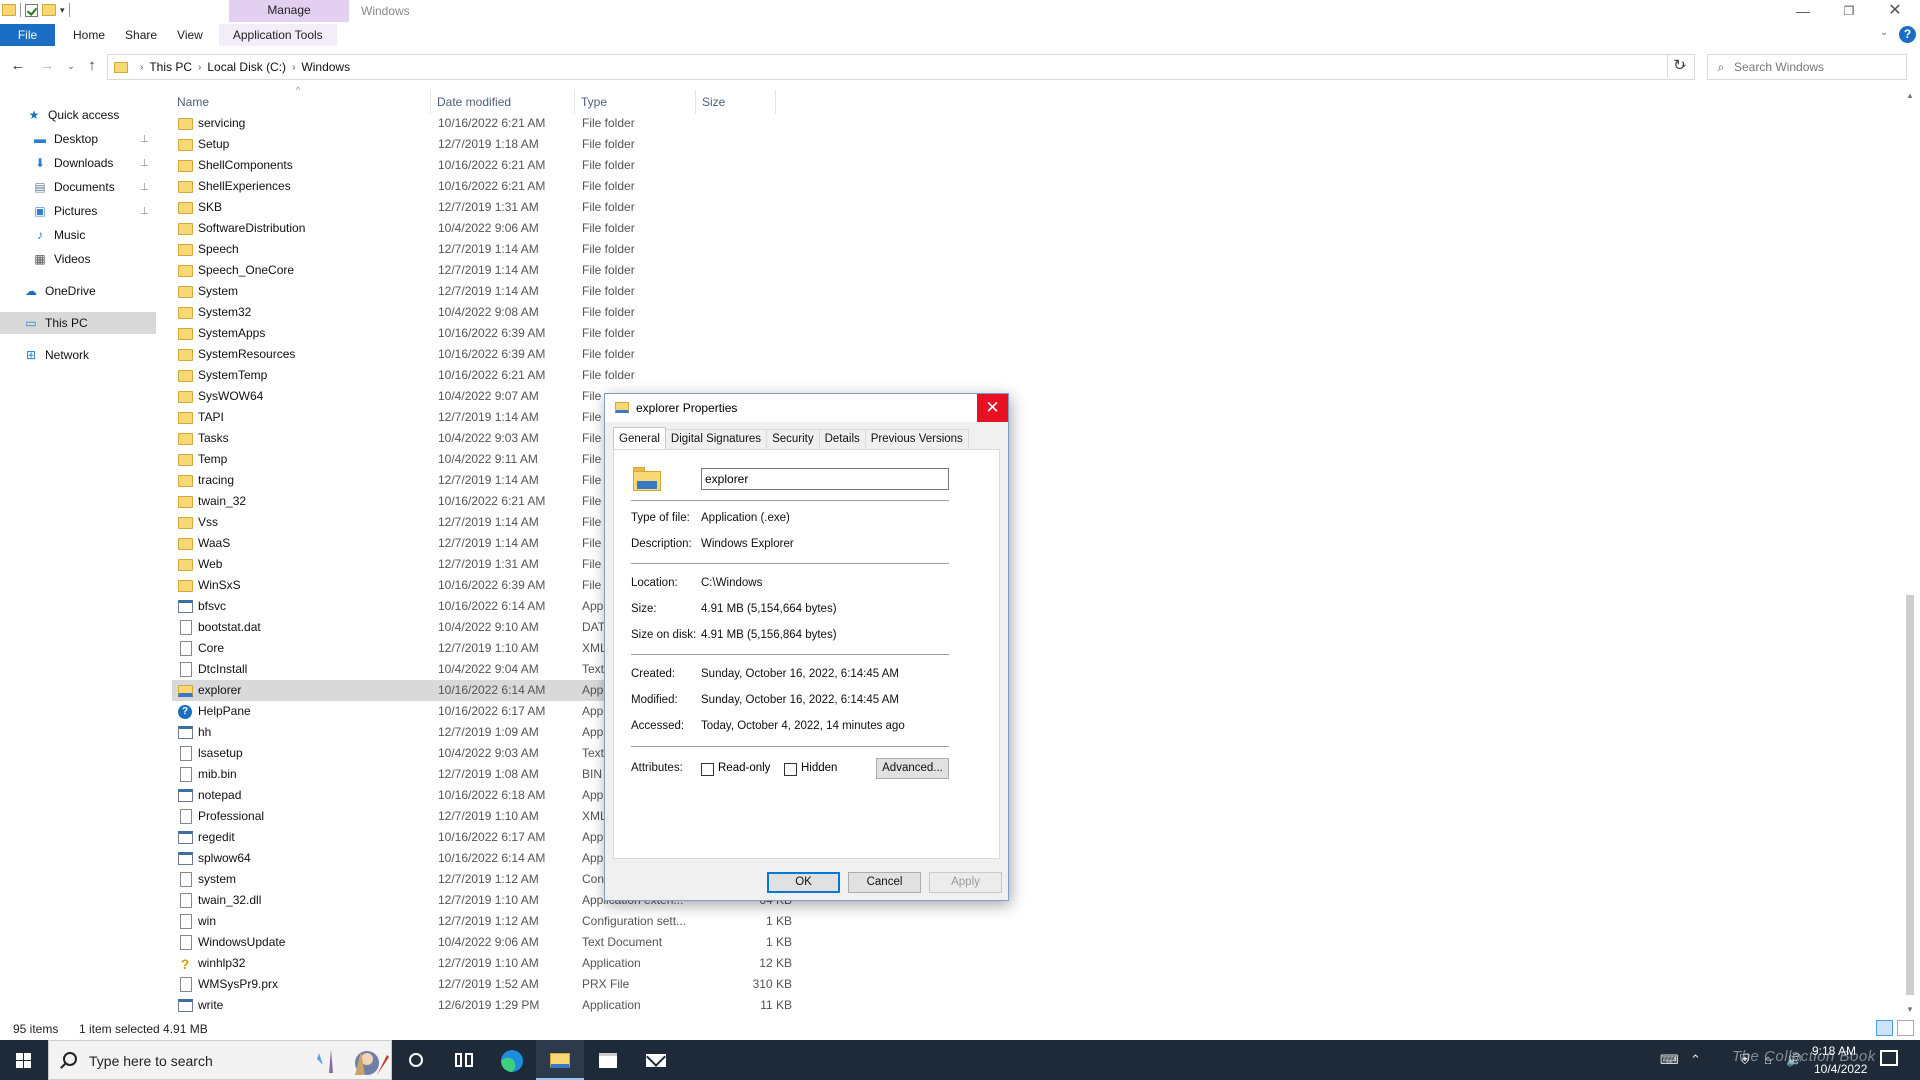  What do you see at coordinates (1895, 11) in the screenshot?
I see `close-window-button: ✕` at bounding box center [1895, 11].